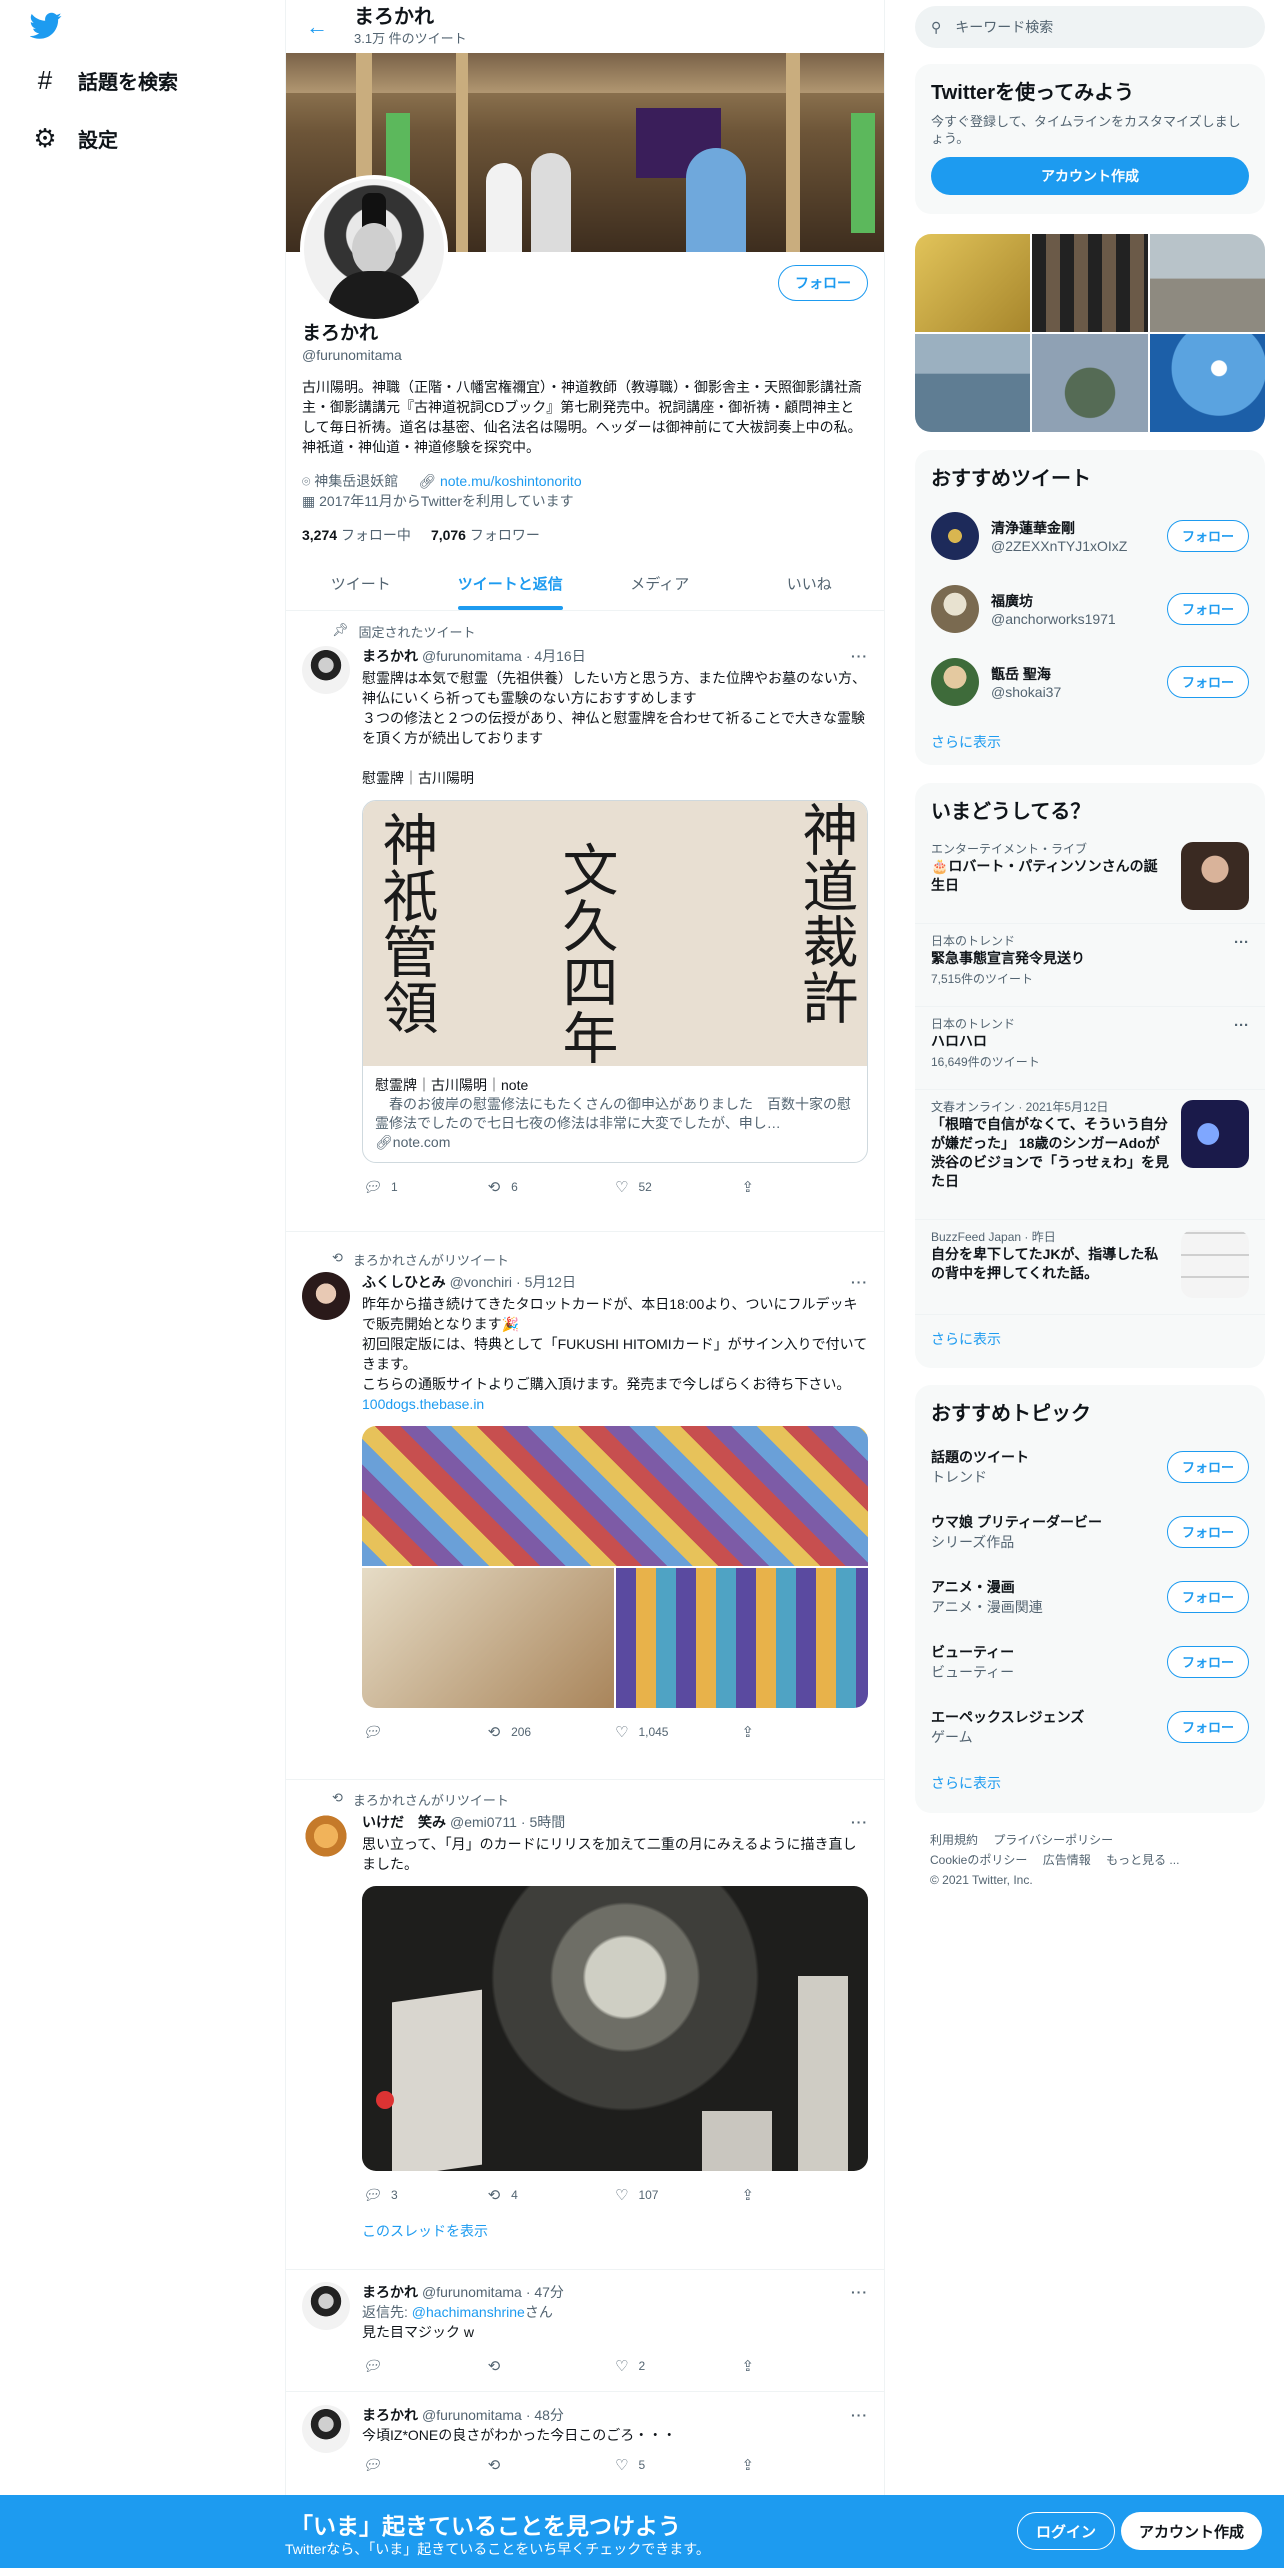 This screenshot has height=2568, width=1284. What do you see at coordinates (468, 2312) in the screenshot?
I see `reply-to-handle: @hachimanshrine` at bounding box center [468, 2312].